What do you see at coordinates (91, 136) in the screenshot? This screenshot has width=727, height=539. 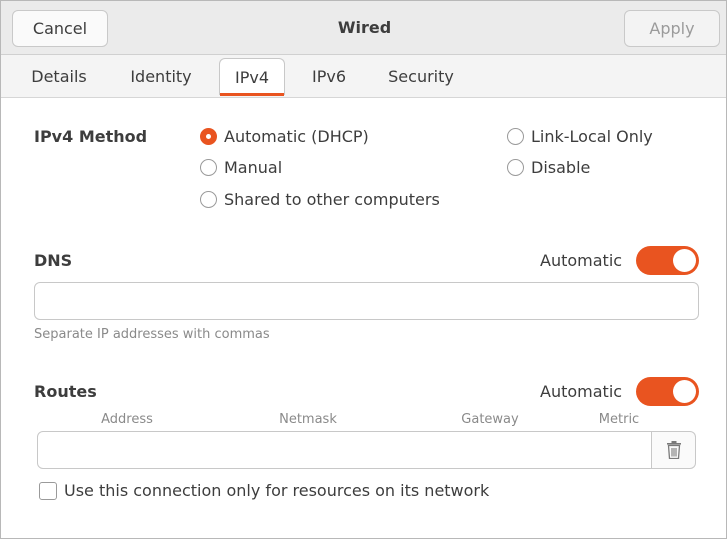 I see `ipv4-method-label: IPv4 Method` at bounding box center [91, 136].